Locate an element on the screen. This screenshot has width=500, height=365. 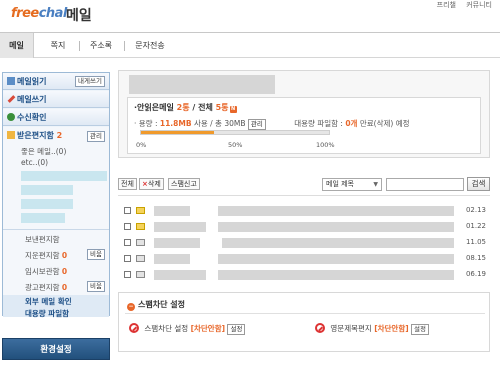
sidebar-item-ads: 광고편지함 0 is located at coordinates (46, 287).